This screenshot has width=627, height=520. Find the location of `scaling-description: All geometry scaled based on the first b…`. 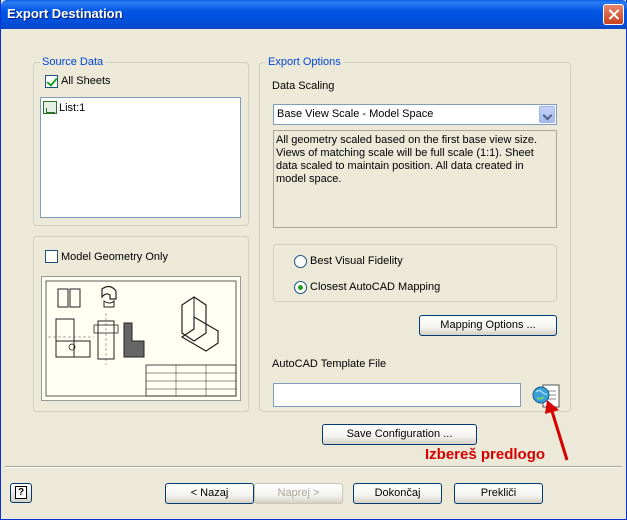

scaling-description: All geometry scaled based on the first b… is located at coordinates (415, 179).